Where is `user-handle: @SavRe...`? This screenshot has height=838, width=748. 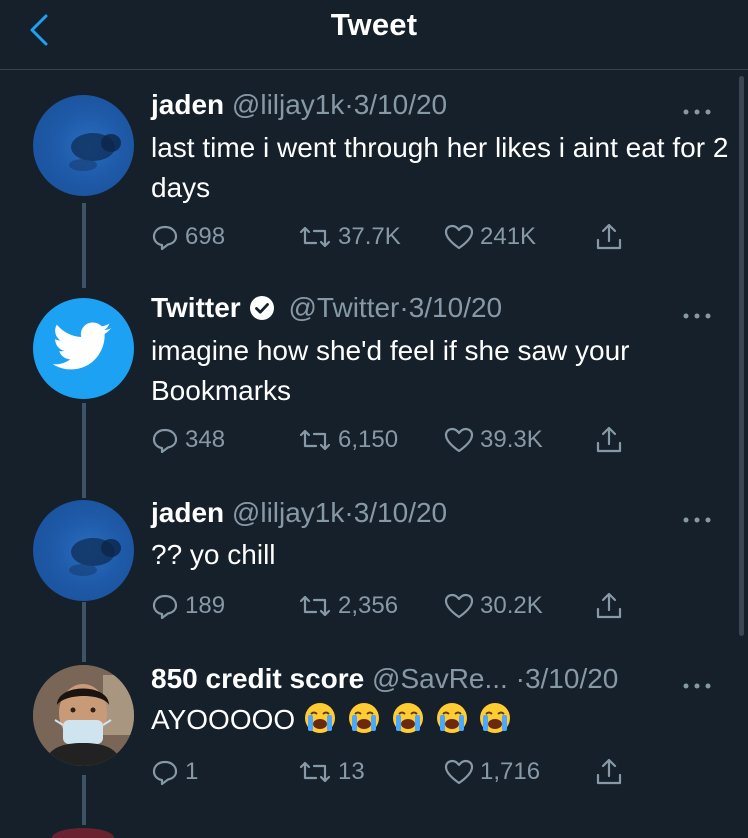
user-handle: @SavRe... is located at coordinates (440, 678).